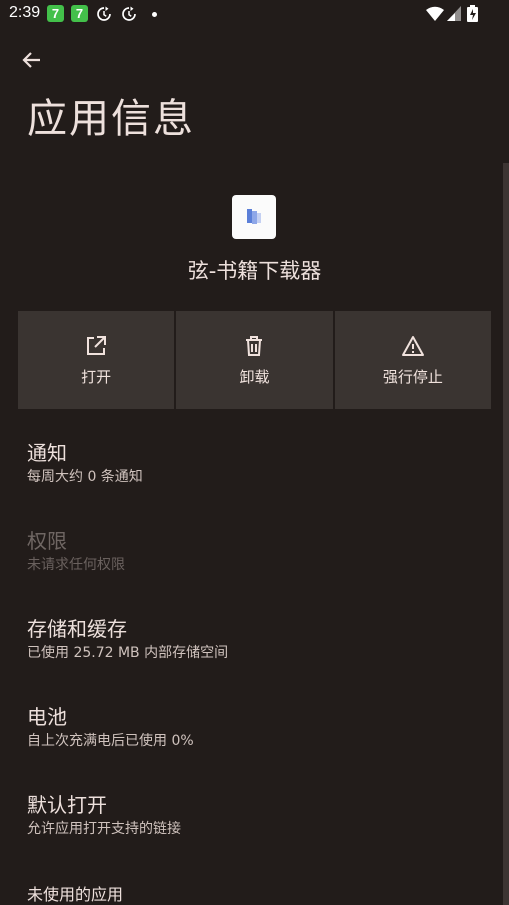  Describe the element at coordinates (435, 13) in the screenshot. I see `wifi-icon` at that location.